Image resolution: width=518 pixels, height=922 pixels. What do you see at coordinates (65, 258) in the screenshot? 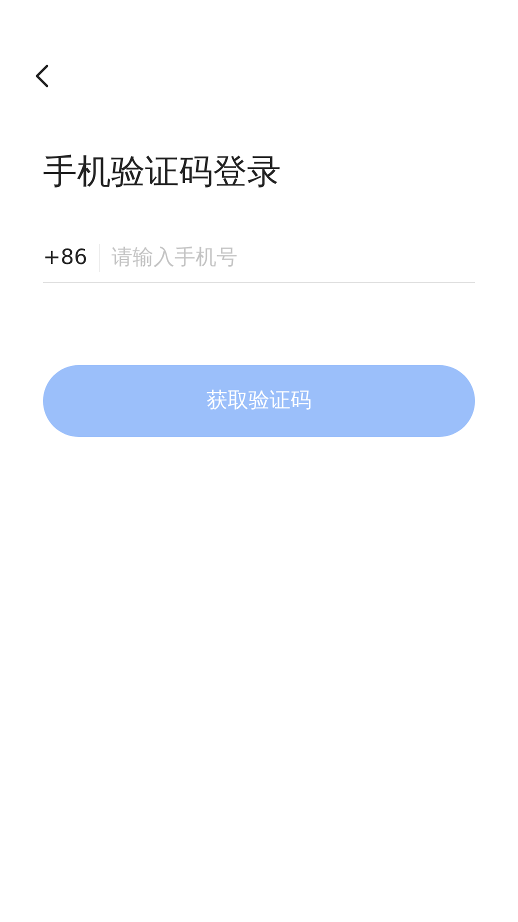
I see `country-code: +86` at bounding box center [65, 258].